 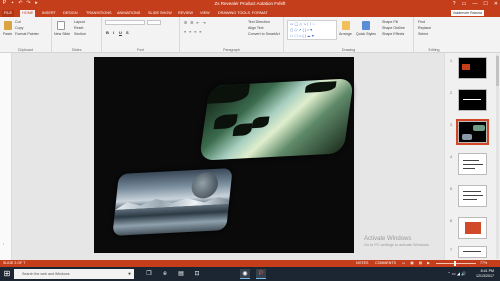 I want to click on tray-icons: ⌃ ▭ ◢ 🔊, so click(x=456, y=273).